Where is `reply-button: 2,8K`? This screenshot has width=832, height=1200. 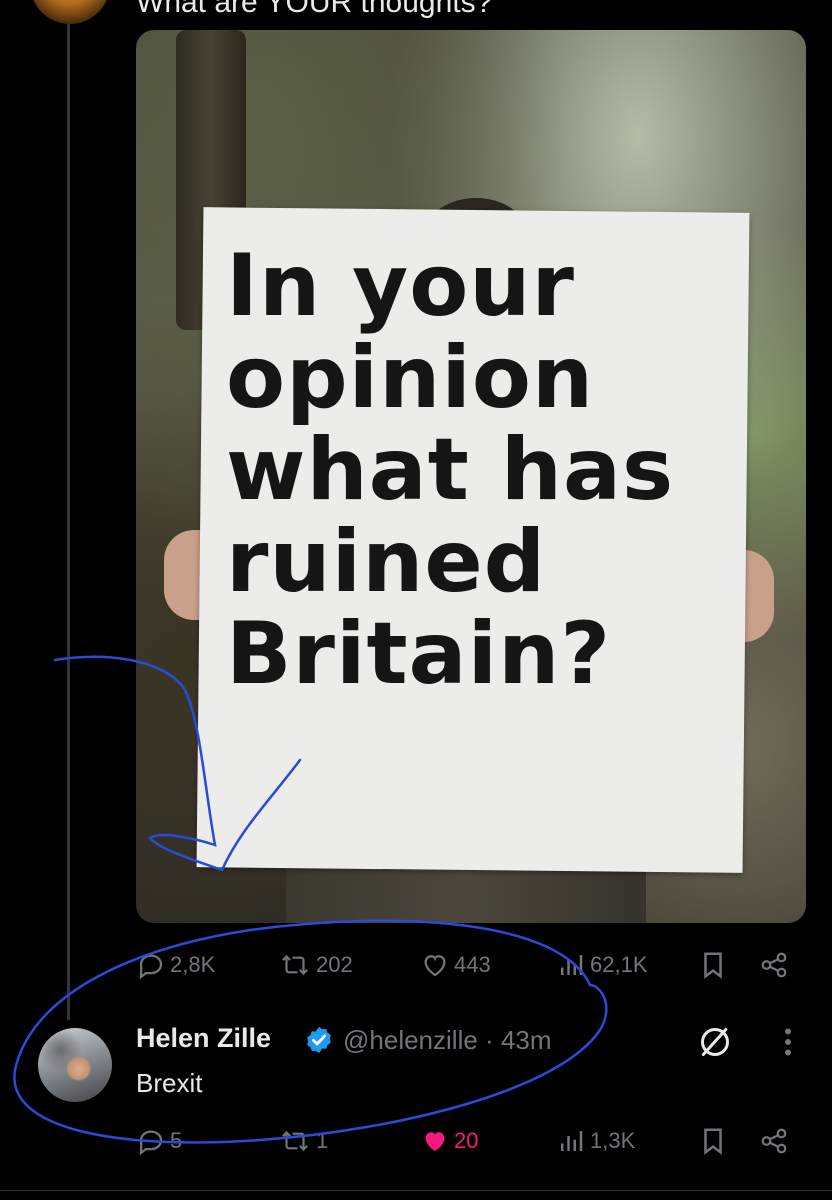
reply-button: 2,8K is located at coordinates (175, 965).